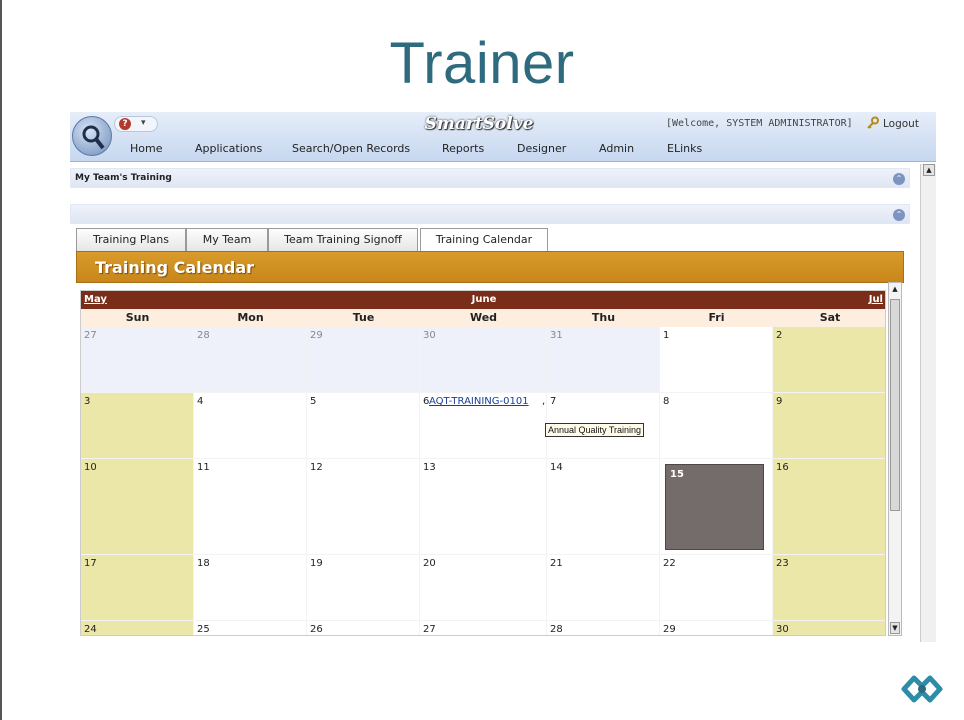 This screenshot has width=964, height=720. Describe the element at coordinates (343, 239) in the screenshot. I see `tab-team-training-signoff: Team Training Signoff` at that location.